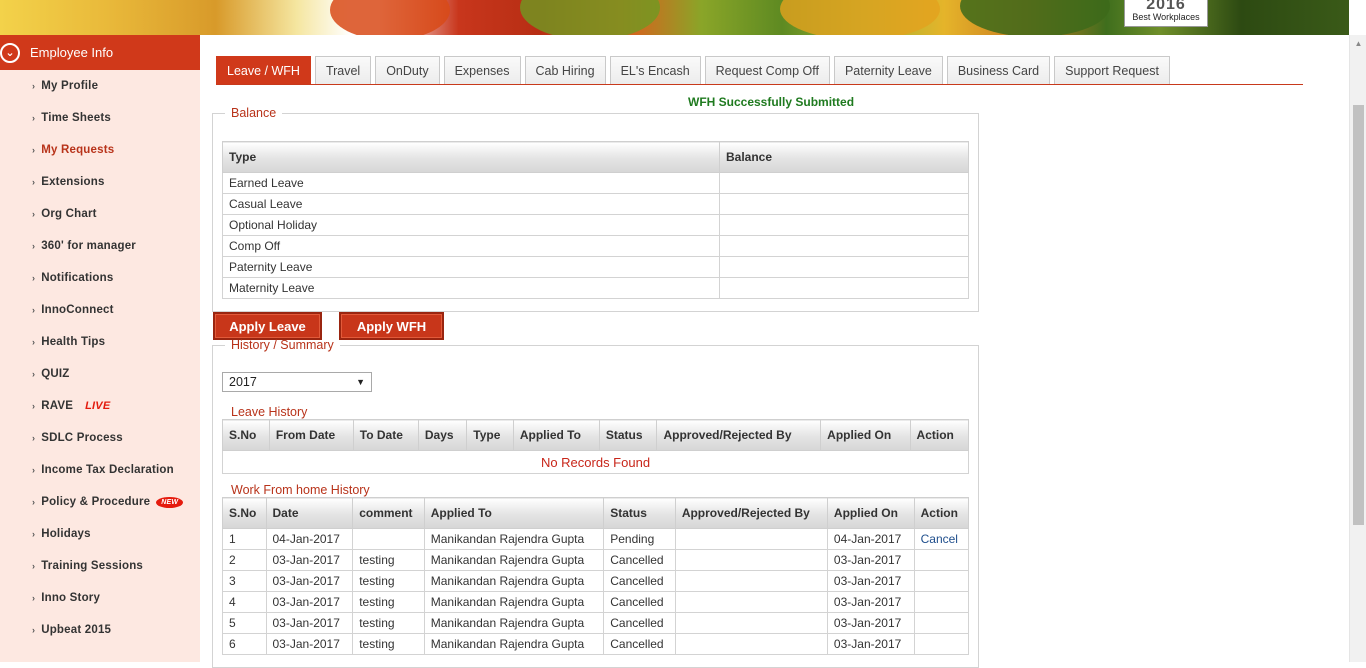 This screenshot has height=668, width=1366. What do you see at coordinates (888, 70) in the screenshot?
I see `tab-paternity-leave: Paternity Leave` at bounding box center [888, 70].